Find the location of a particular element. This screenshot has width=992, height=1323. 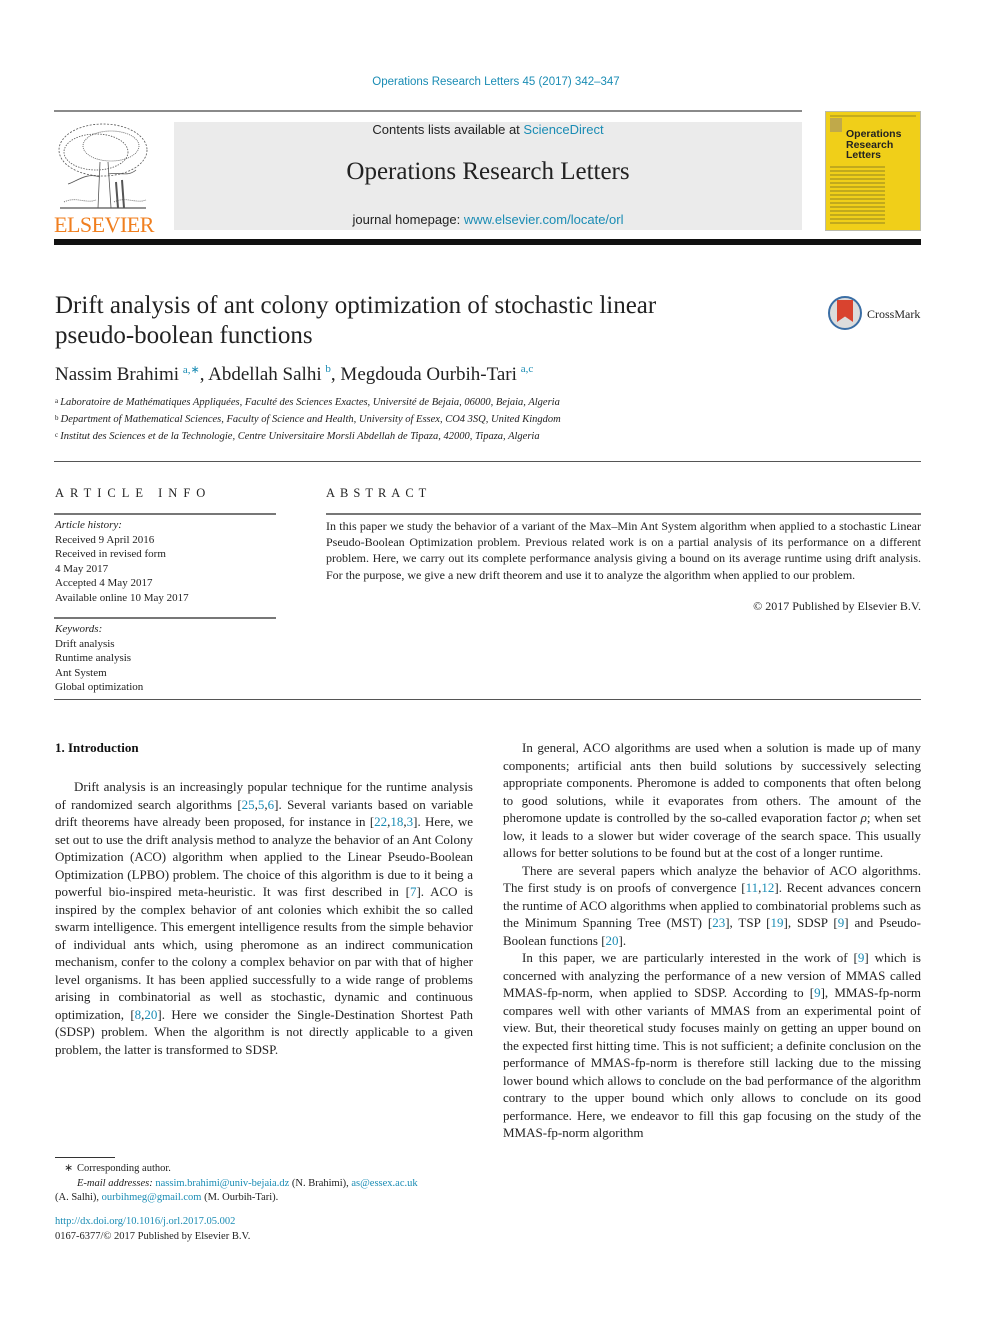

email-owner: (N. Brahimi), is located at coordinates (320, 1183).